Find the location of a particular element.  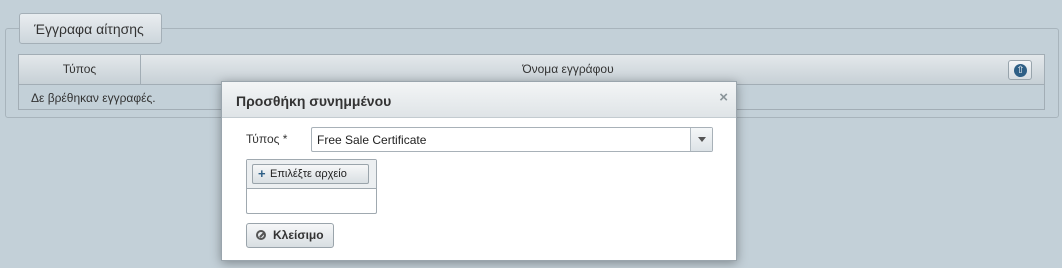

choose-file-label: Επιλέξτε αρχείο is located at coordinates (308, 174).